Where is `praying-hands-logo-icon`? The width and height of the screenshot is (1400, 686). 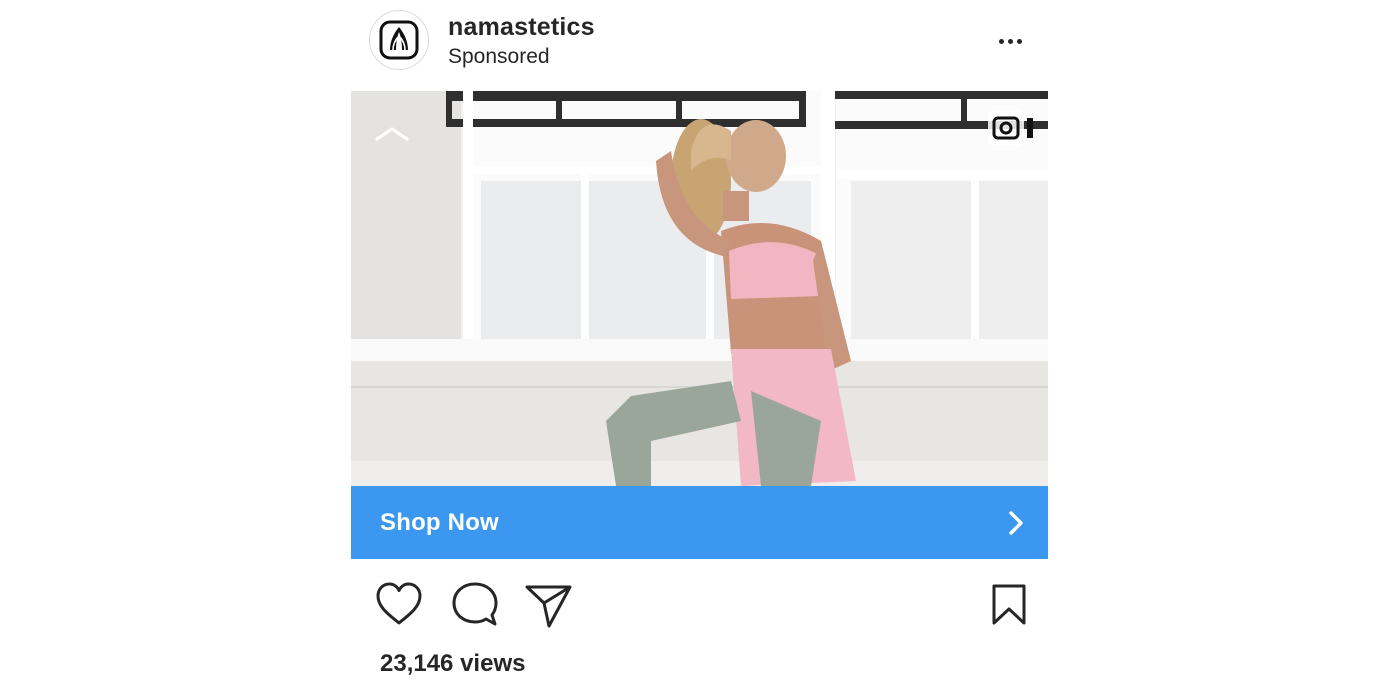
praying-hands-logo-icon is located at coordinates (399, 40).